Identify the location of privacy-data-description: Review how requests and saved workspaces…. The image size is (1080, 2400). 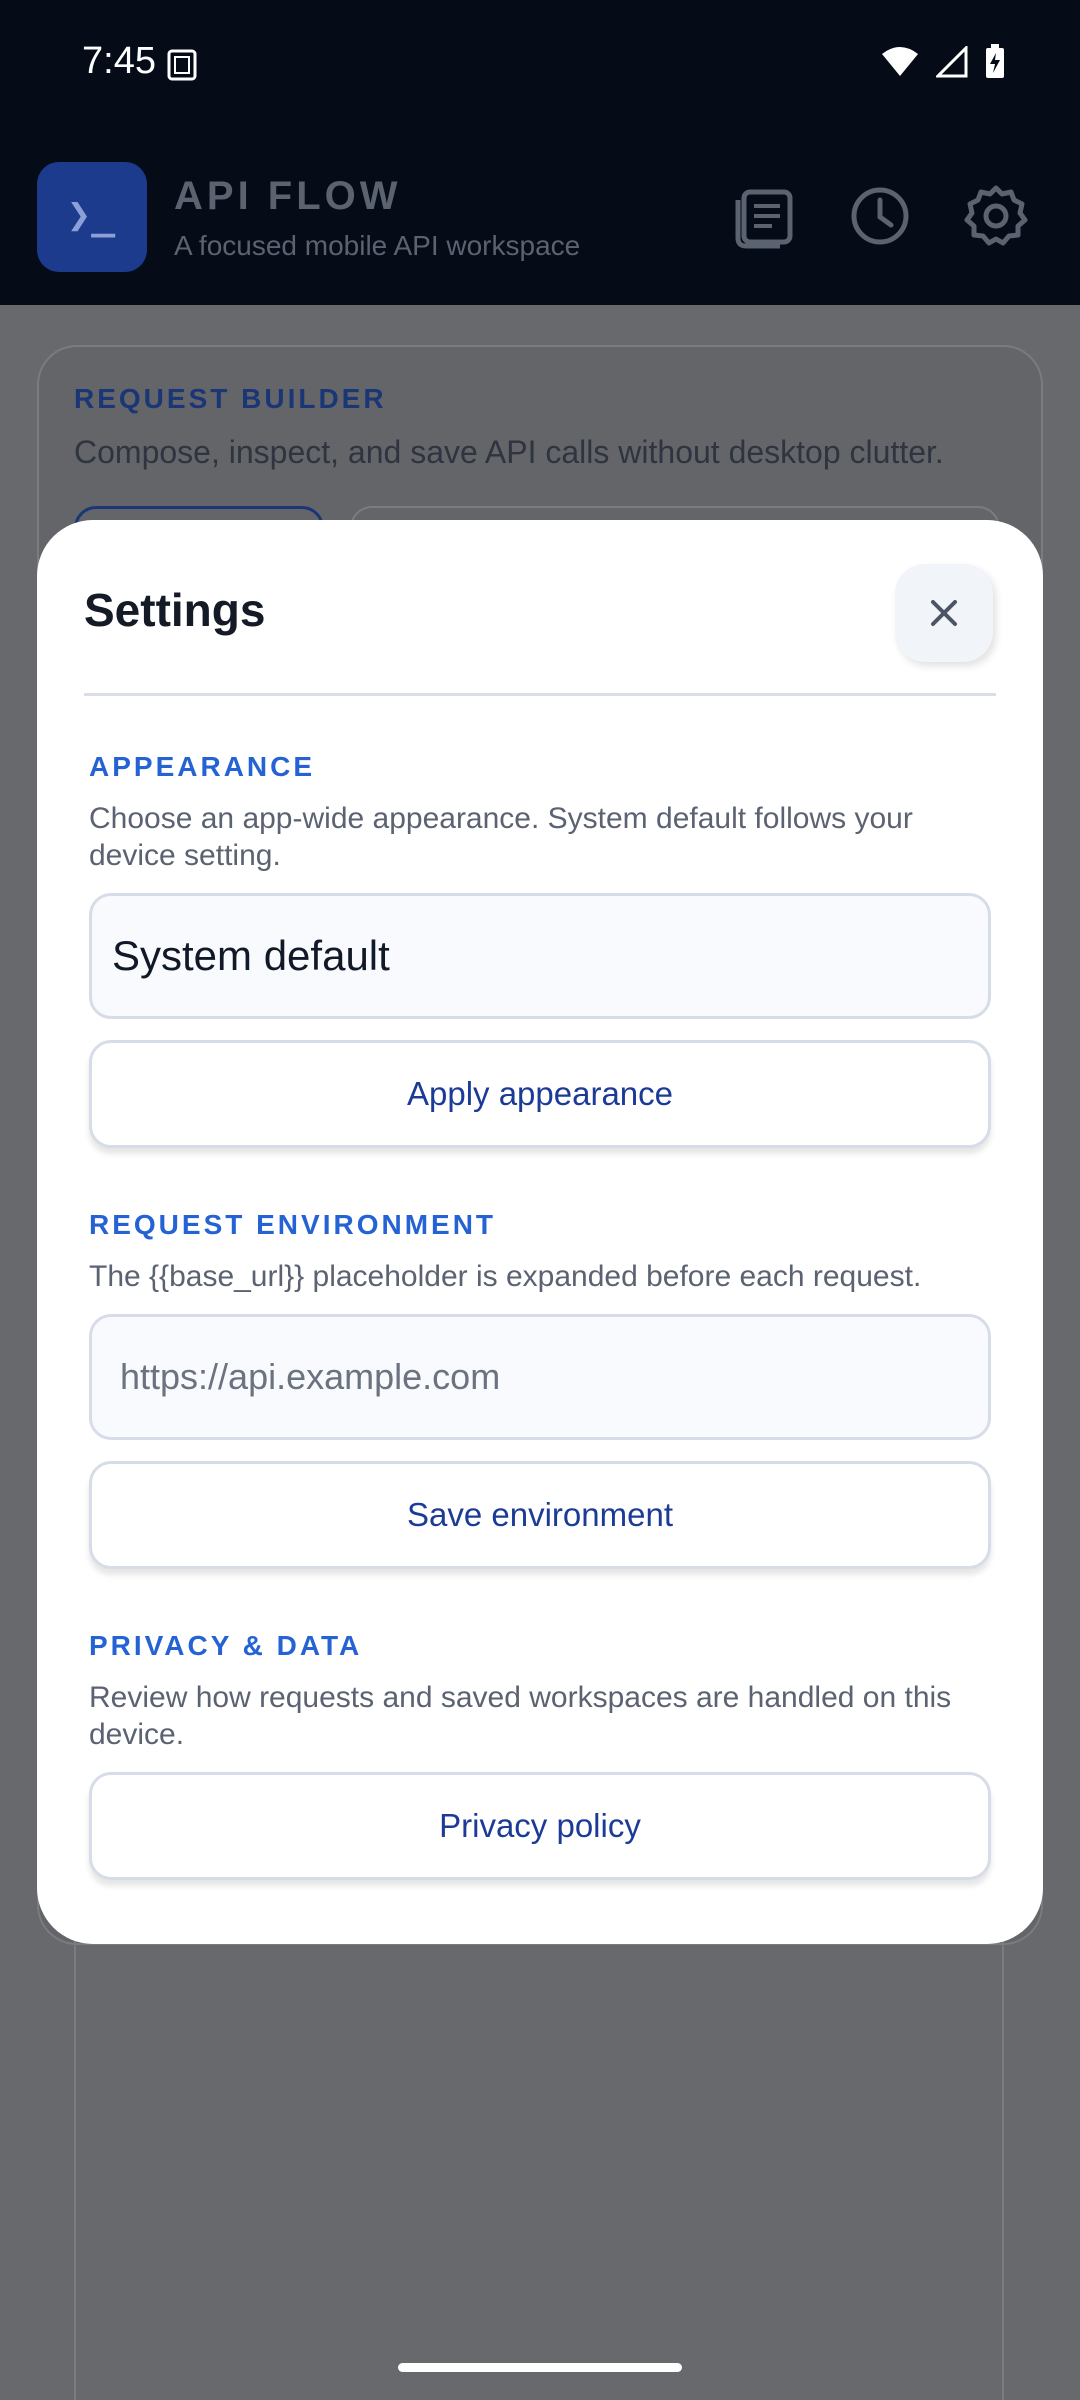
(520, 1716).